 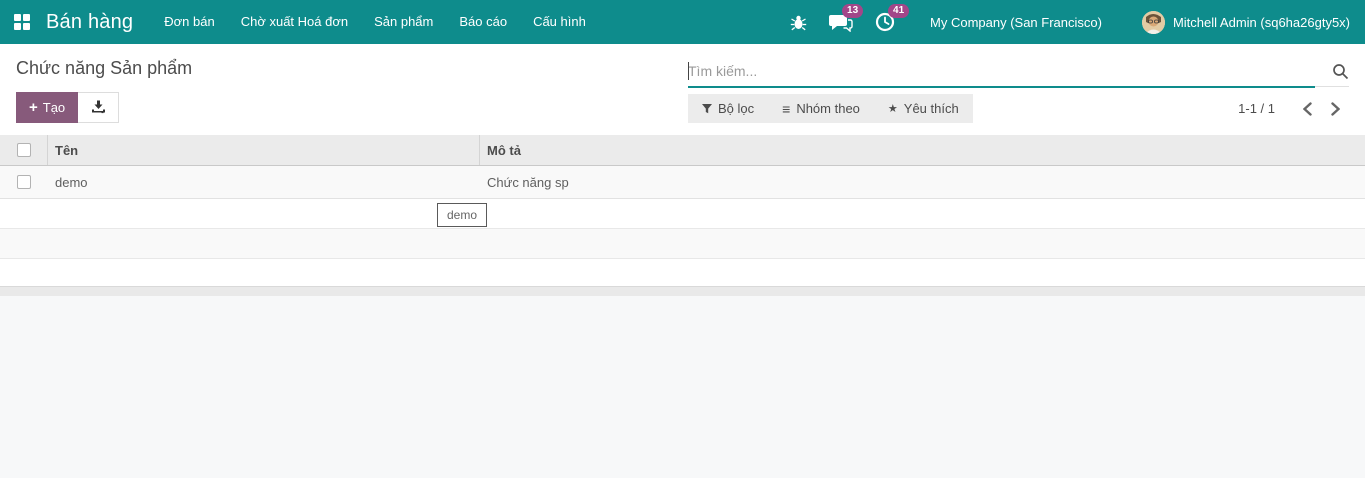 I want to click on row-checkbox, so click(x=24, y=182).